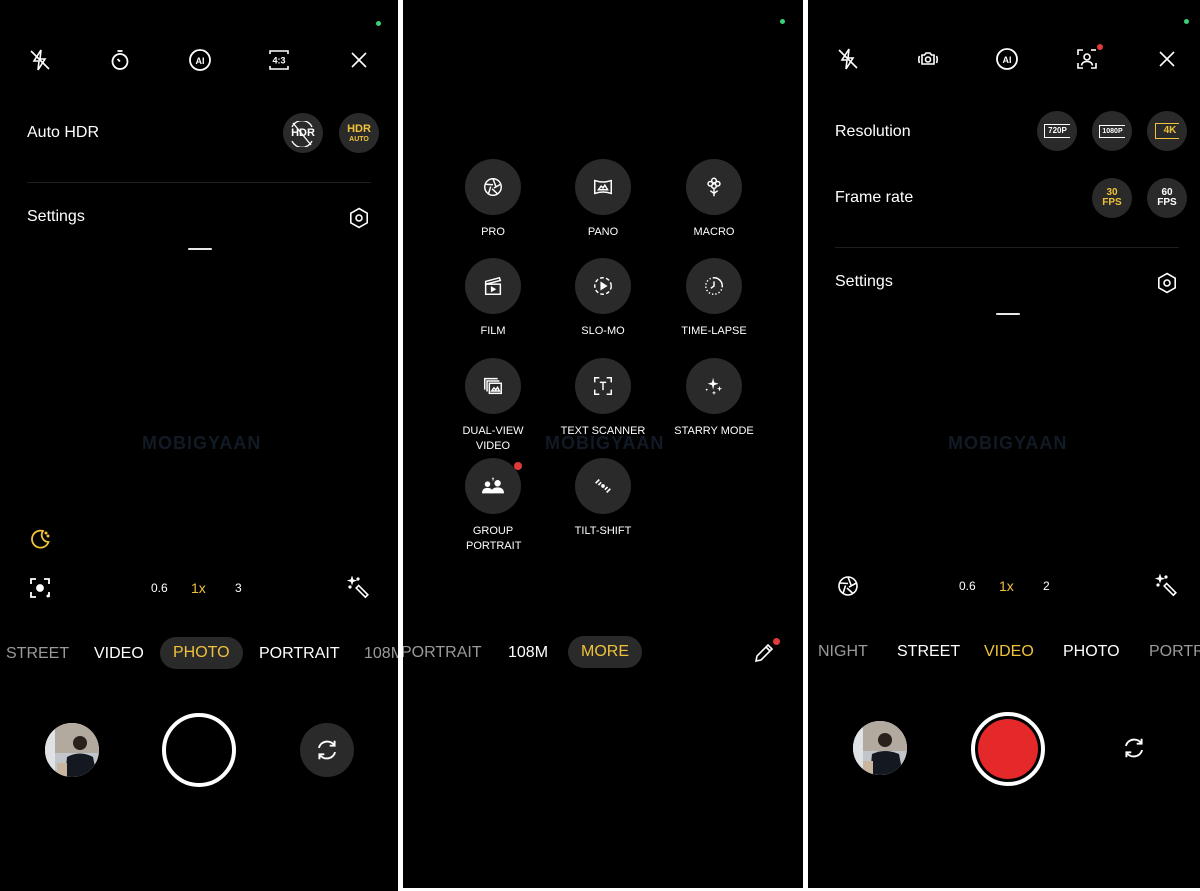 The width and height of the screenshot is (1200, 891). What do you see at coordinates (493, 386) in the screenshot?
I see `mode-dual-view-button` at bounding box center [493, 386].